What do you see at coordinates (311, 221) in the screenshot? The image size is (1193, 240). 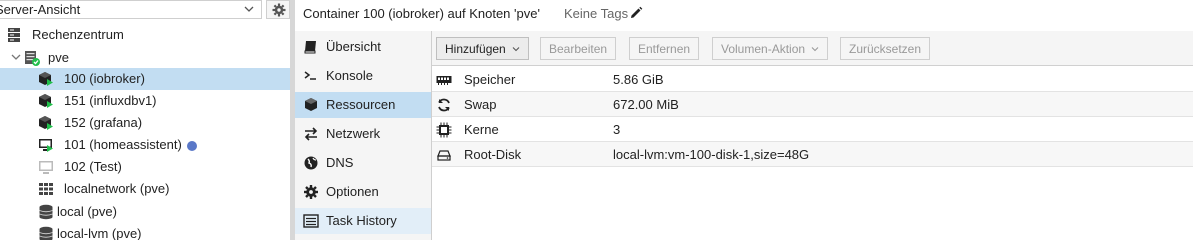 I see `list-icon` at bounding box center [311, 221].